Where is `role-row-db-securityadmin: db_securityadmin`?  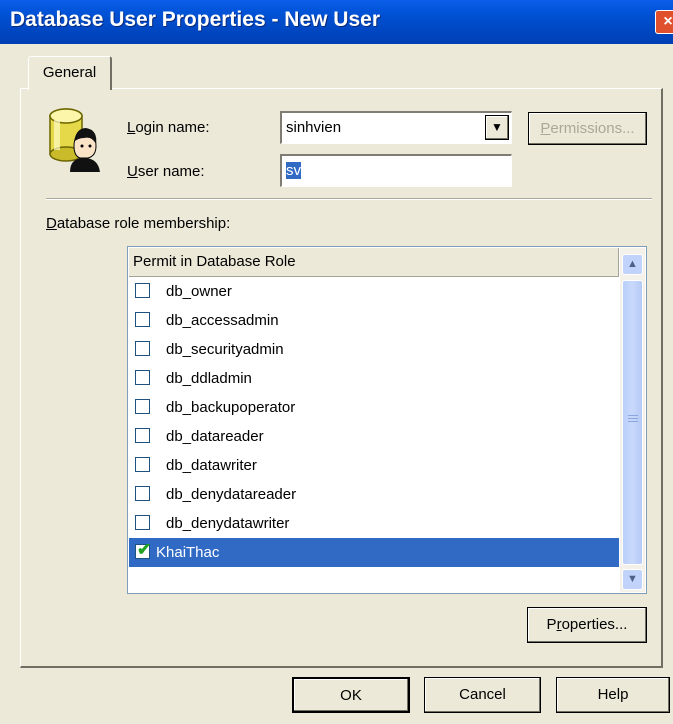 role-row-db-securityadmin: db_securityadmin is located at coordinates (374, 349).